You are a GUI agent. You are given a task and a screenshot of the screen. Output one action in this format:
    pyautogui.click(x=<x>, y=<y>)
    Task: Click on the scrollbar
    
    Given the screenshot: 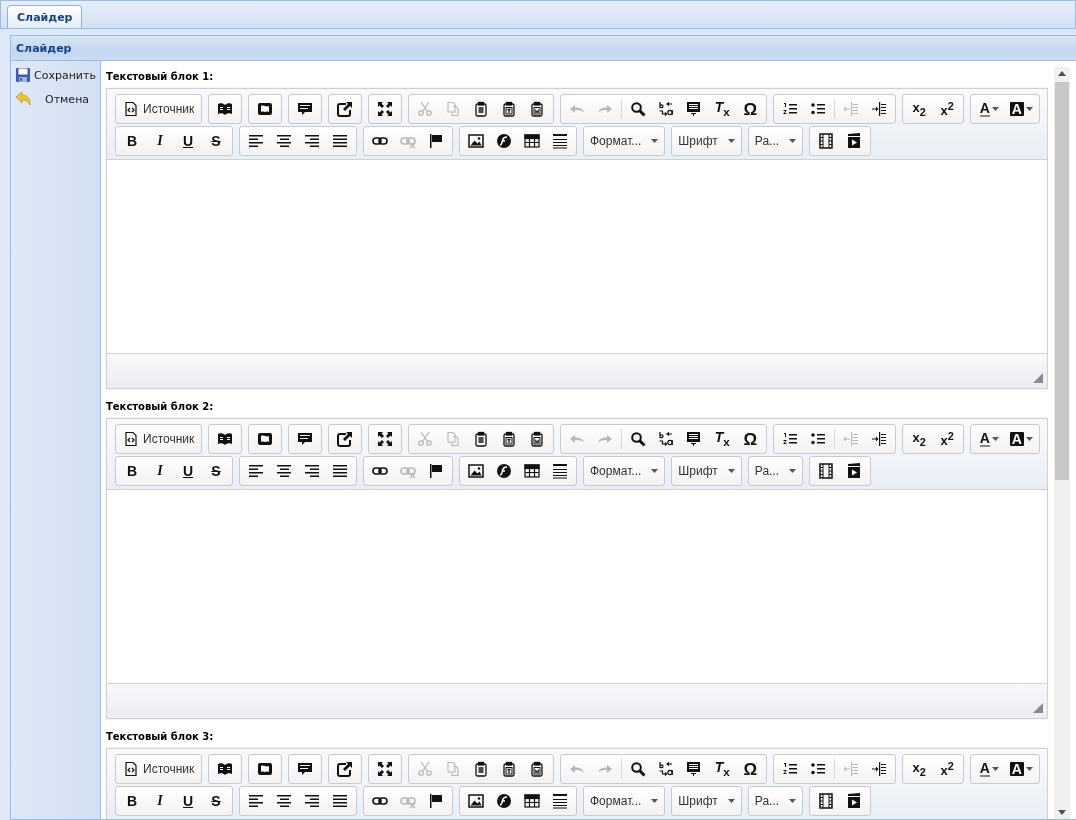 What is the action you would take?
    pyautogui.click(x=1062, y=443)
    